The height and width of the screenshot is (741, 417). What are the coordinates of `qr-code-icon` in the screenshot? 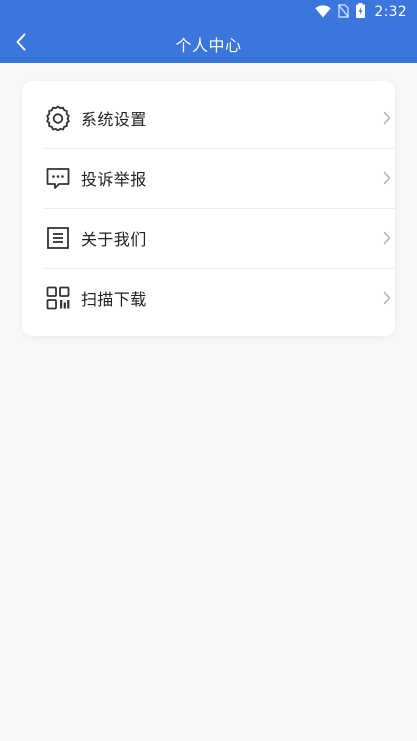 It's located at (58, 298).